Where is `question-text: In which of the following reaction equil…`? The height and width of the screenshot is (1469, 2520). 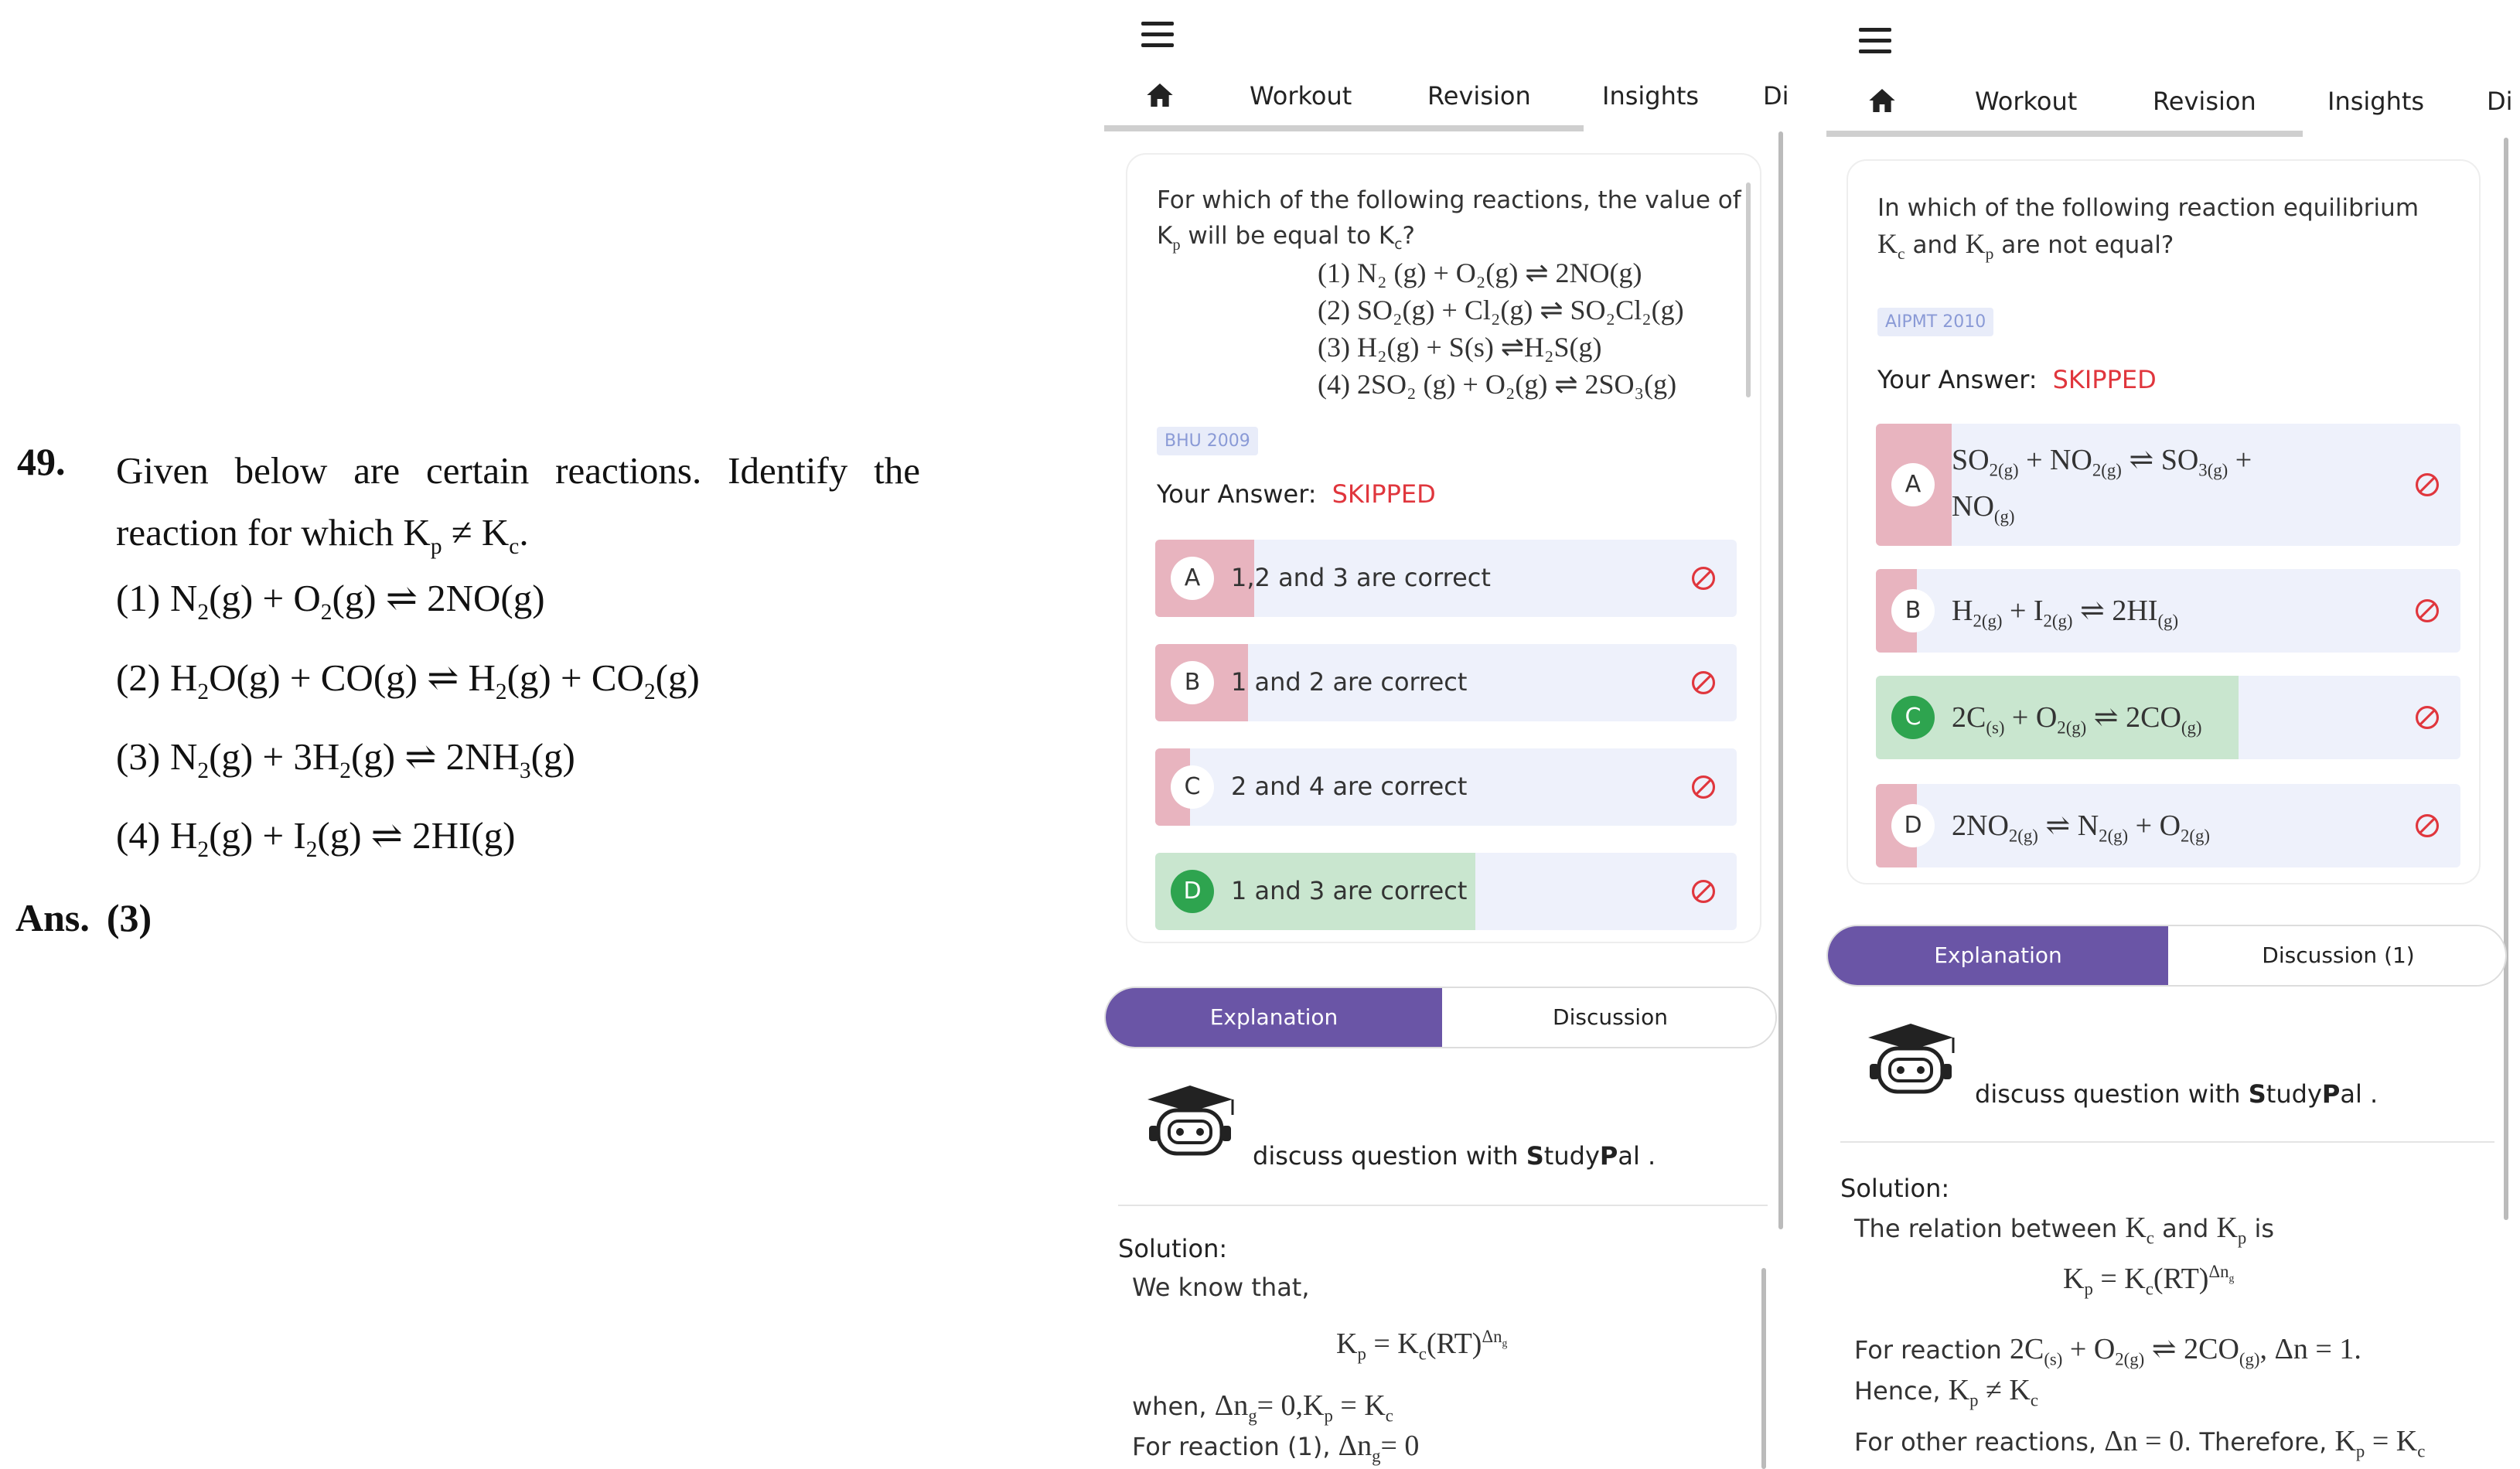
question-text: In which of the following reaction equil… is located at coordinates (2148, 208).